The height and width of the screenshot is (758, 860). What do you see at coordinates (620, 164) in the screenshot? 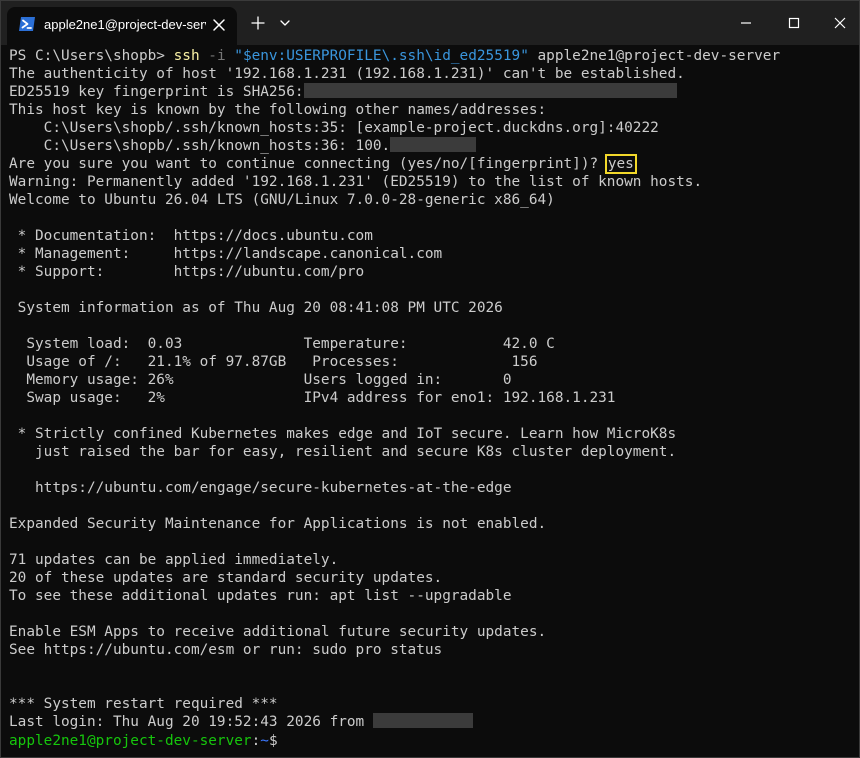
I see `yes-answer-highlight: yes` at bounding box center [620, 164].